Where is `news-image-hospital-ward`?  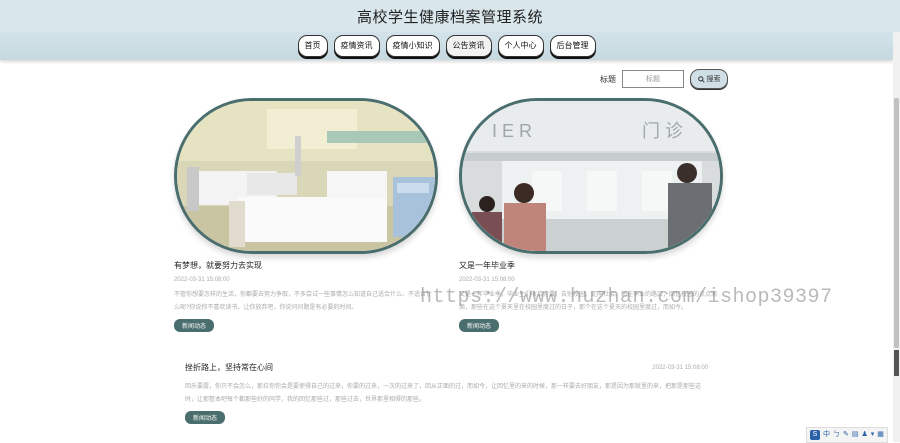 news-image-hospital-ward is located at coordinates (306, 176).